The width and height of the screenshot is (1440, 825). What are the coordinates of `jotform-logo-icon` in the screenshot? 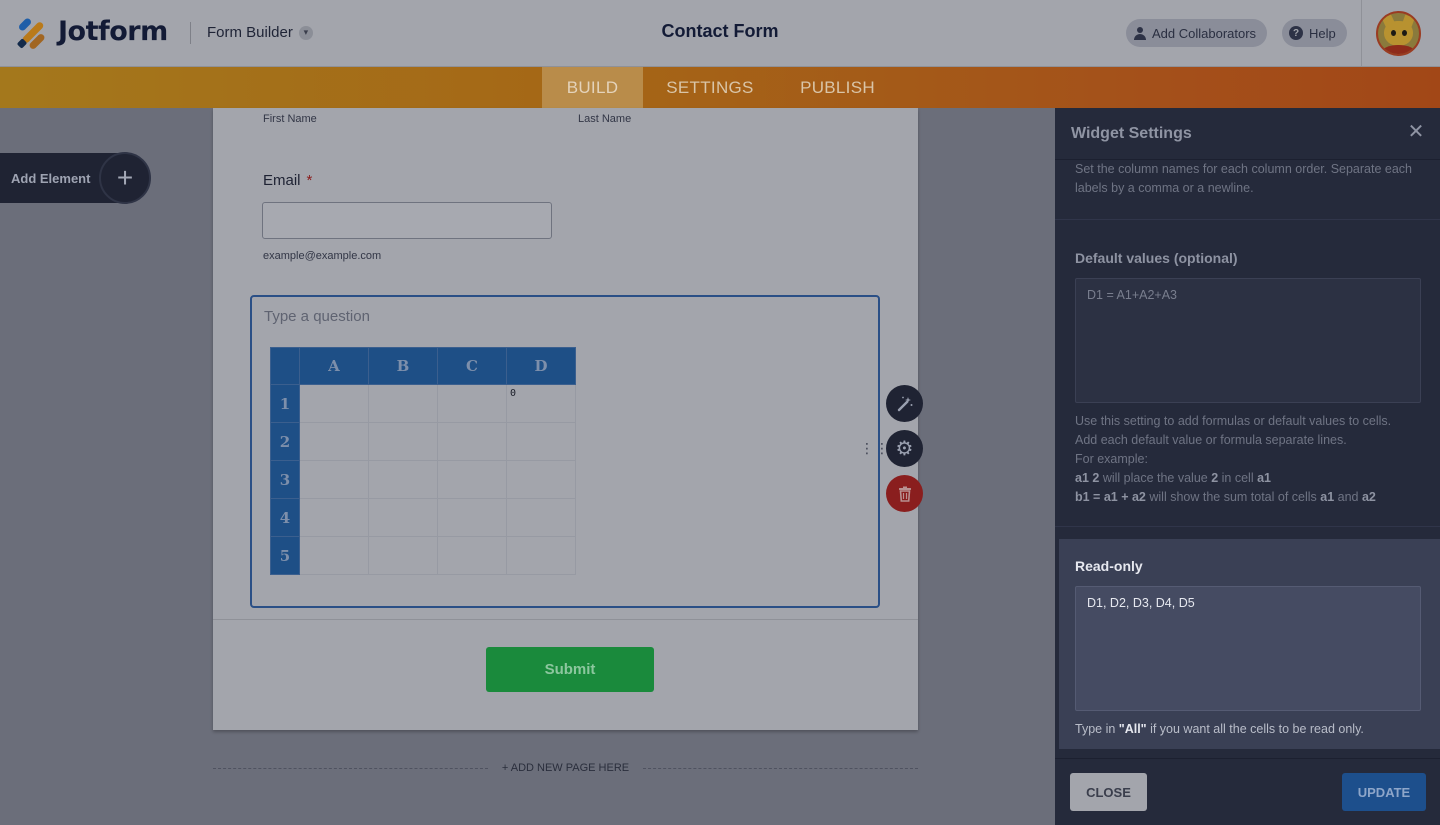 It's located at (32, 33).